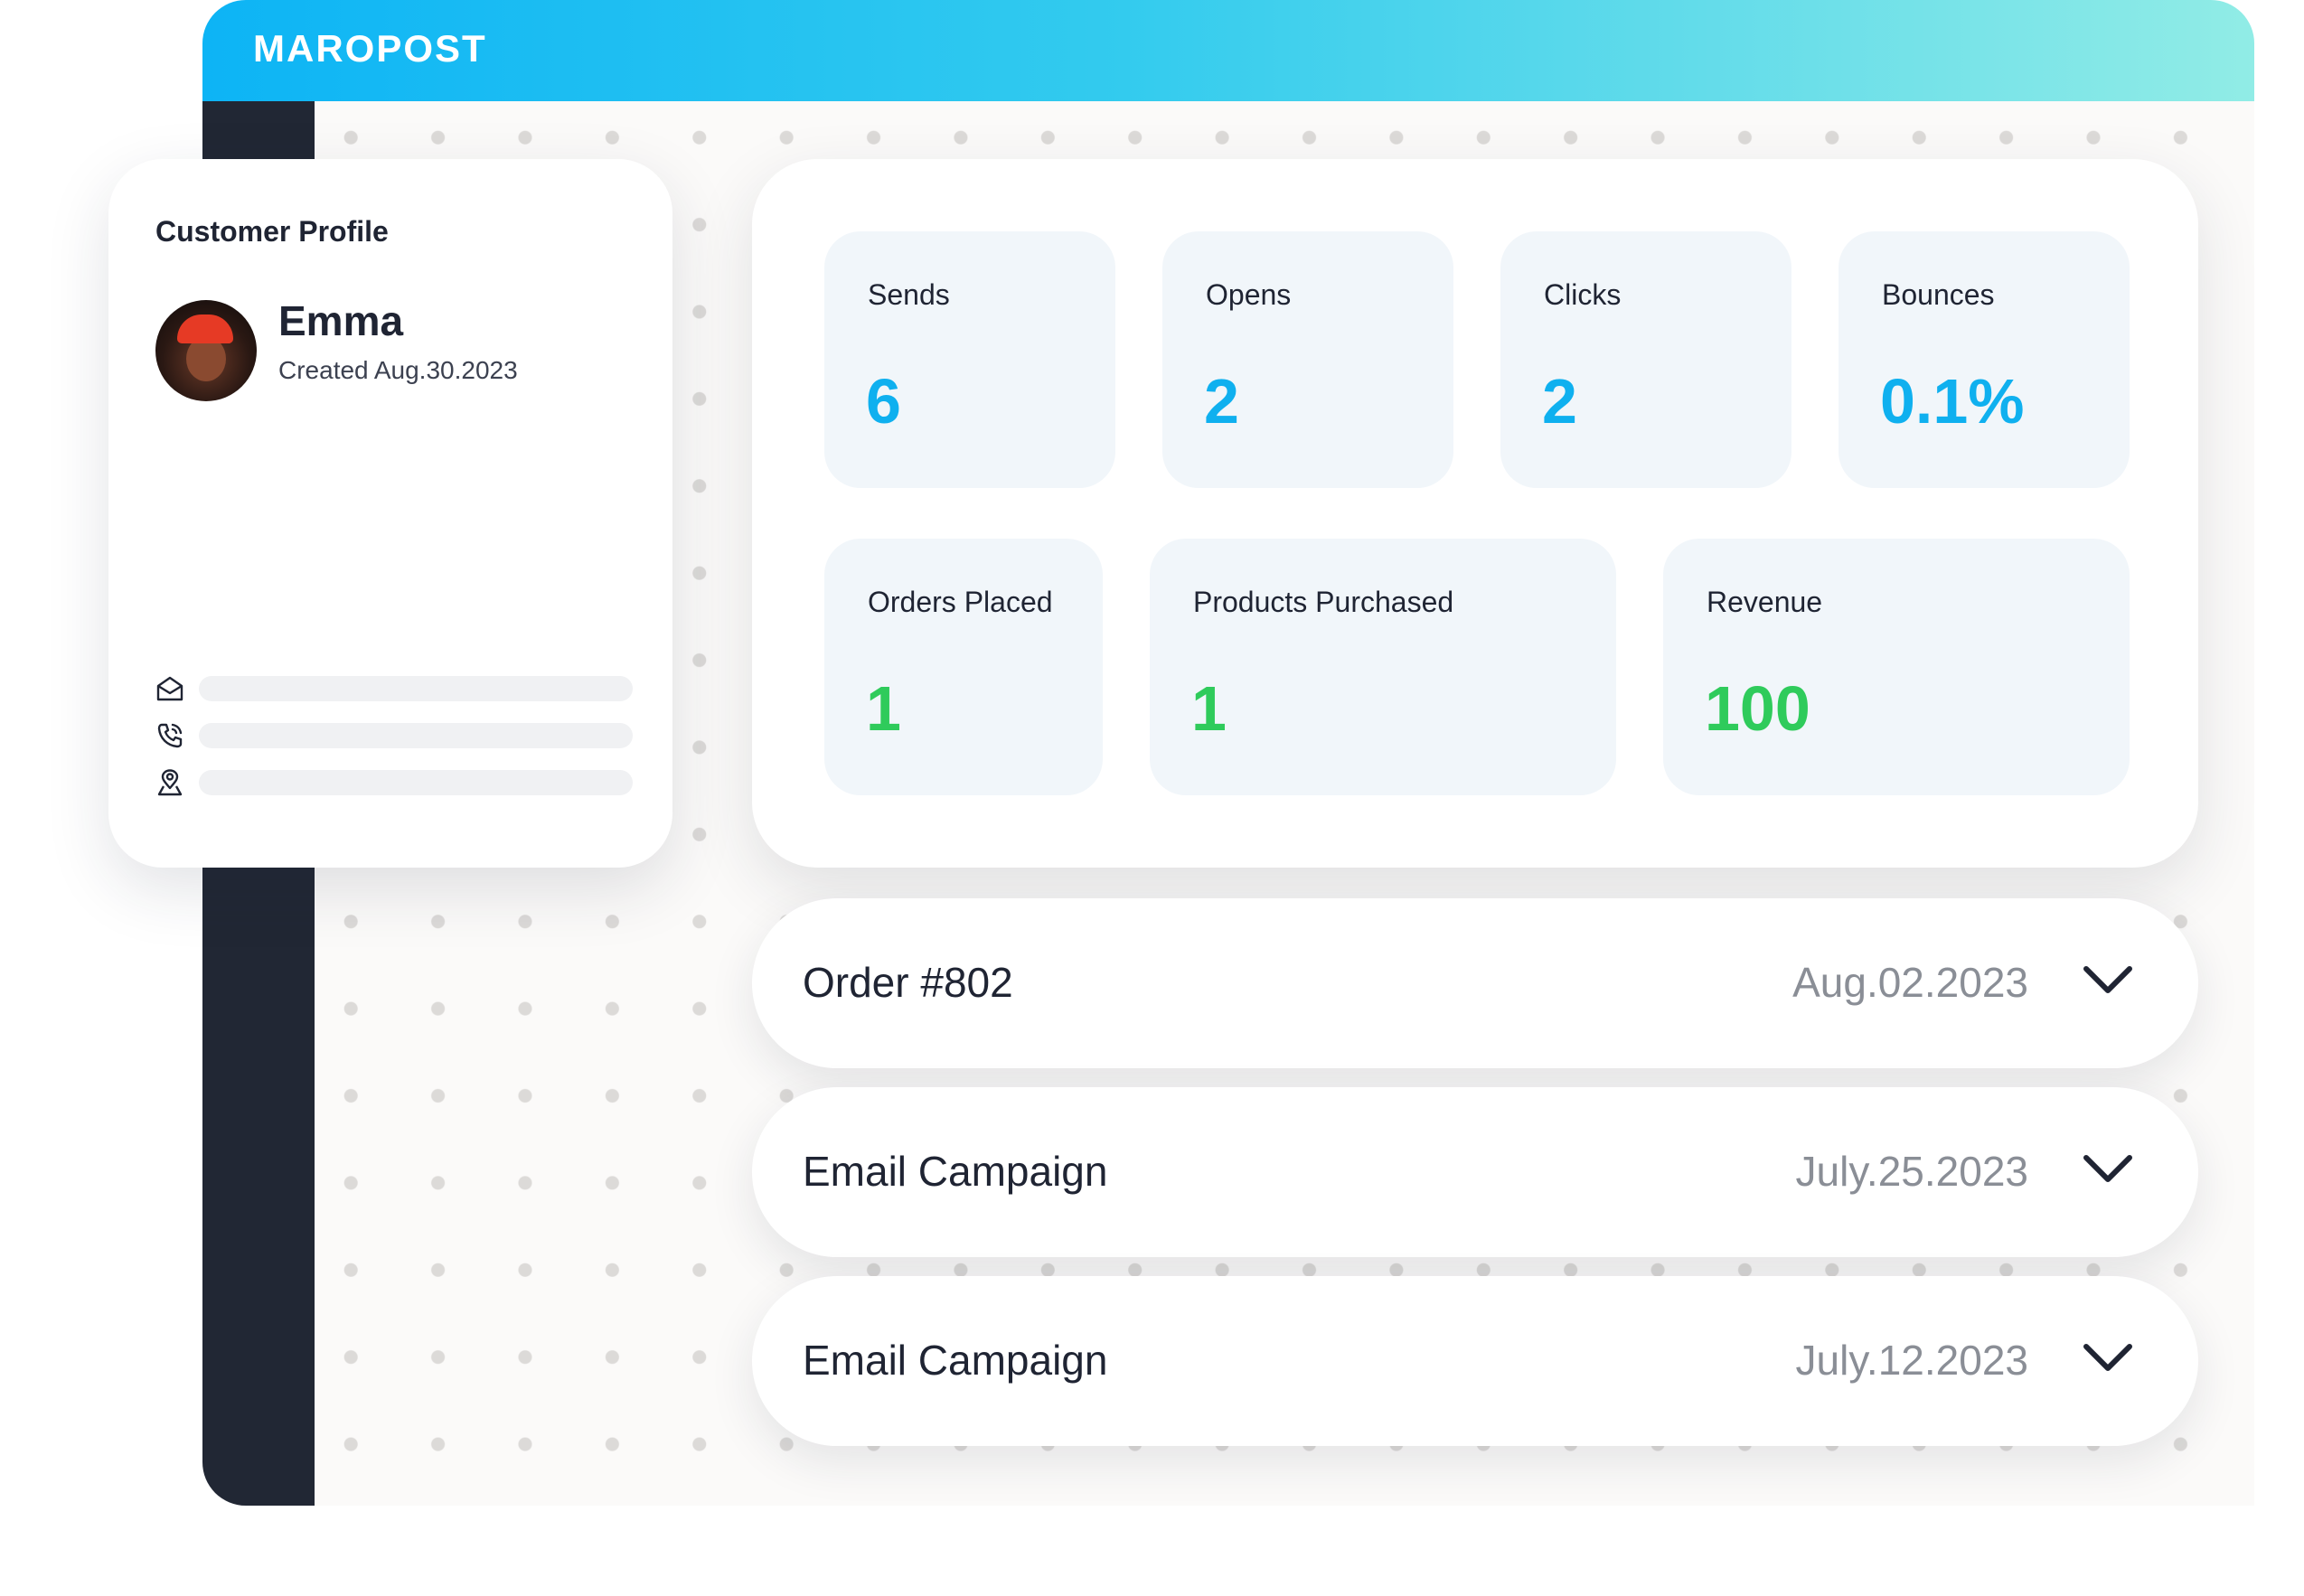 This screenshot has width=2304, height=1596. What do you see at coordinates (908, 982) in the screenshot?
I see `activity-title: Order #802` at bounding box center [908, 982].